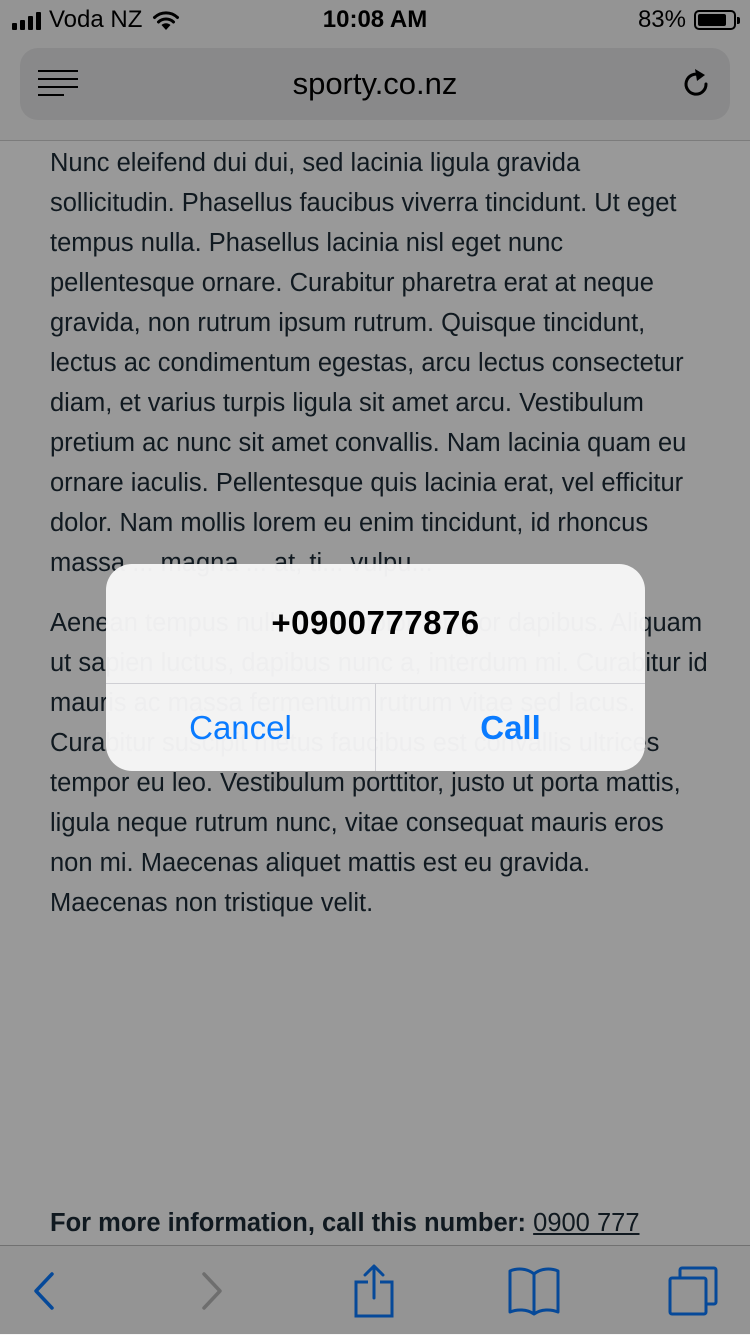 This screenshot has height=1335, width=750. Describe the element at coordinates (375, 622) in the screenshot. I see `alert-phone-number: +0900777876` at that location.